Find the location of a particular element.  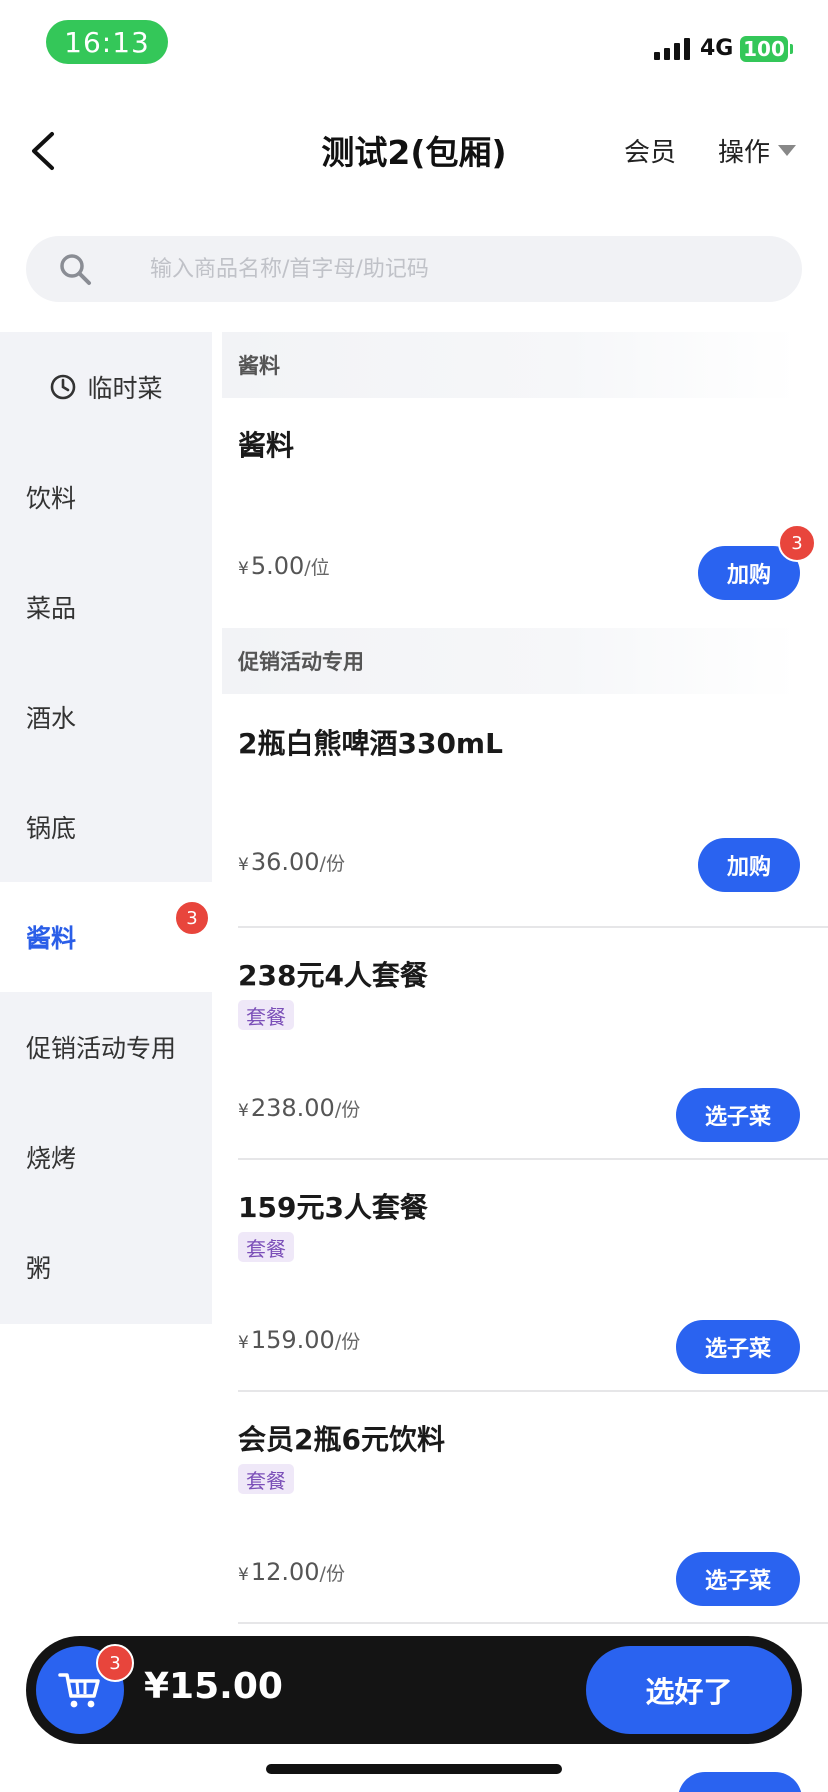

product-item: 会员2瓶6元饮料 套餐 ¥ 12.00 /份 选子菜 is located at coordinates (533, 1518).